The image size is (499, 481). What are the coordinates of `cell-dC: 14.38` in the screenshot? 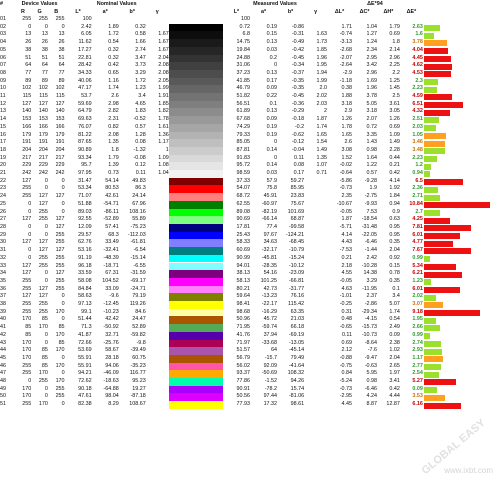 It's located at (370, 273).